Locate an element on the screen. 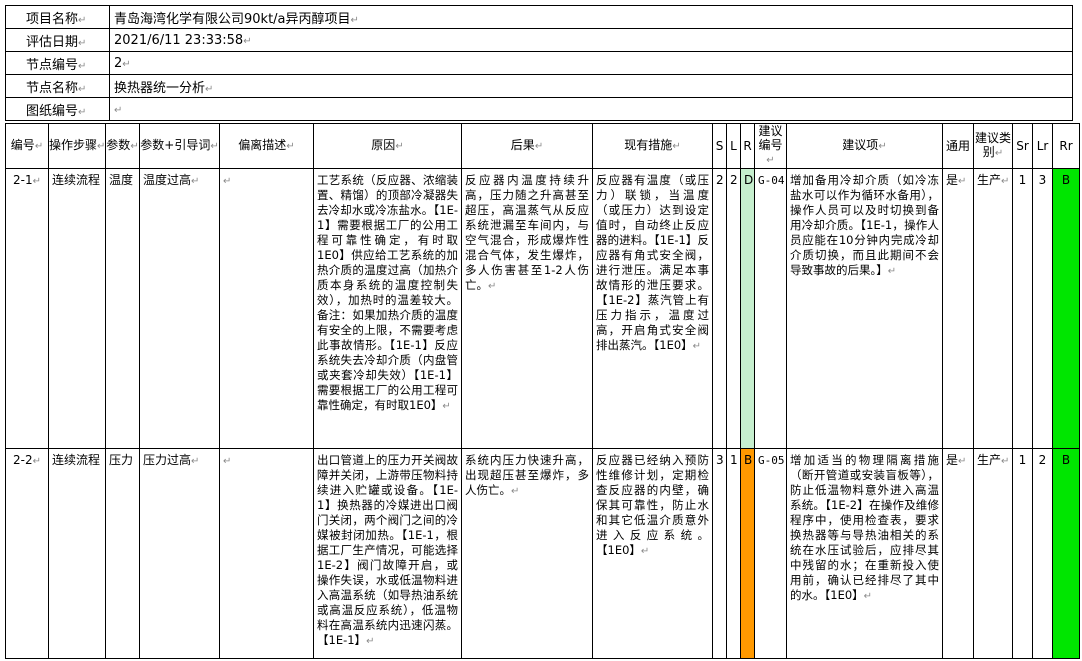 The image size is (1082, 661). header-measures: 现有措施↵ is located at coordinates (652, 146).